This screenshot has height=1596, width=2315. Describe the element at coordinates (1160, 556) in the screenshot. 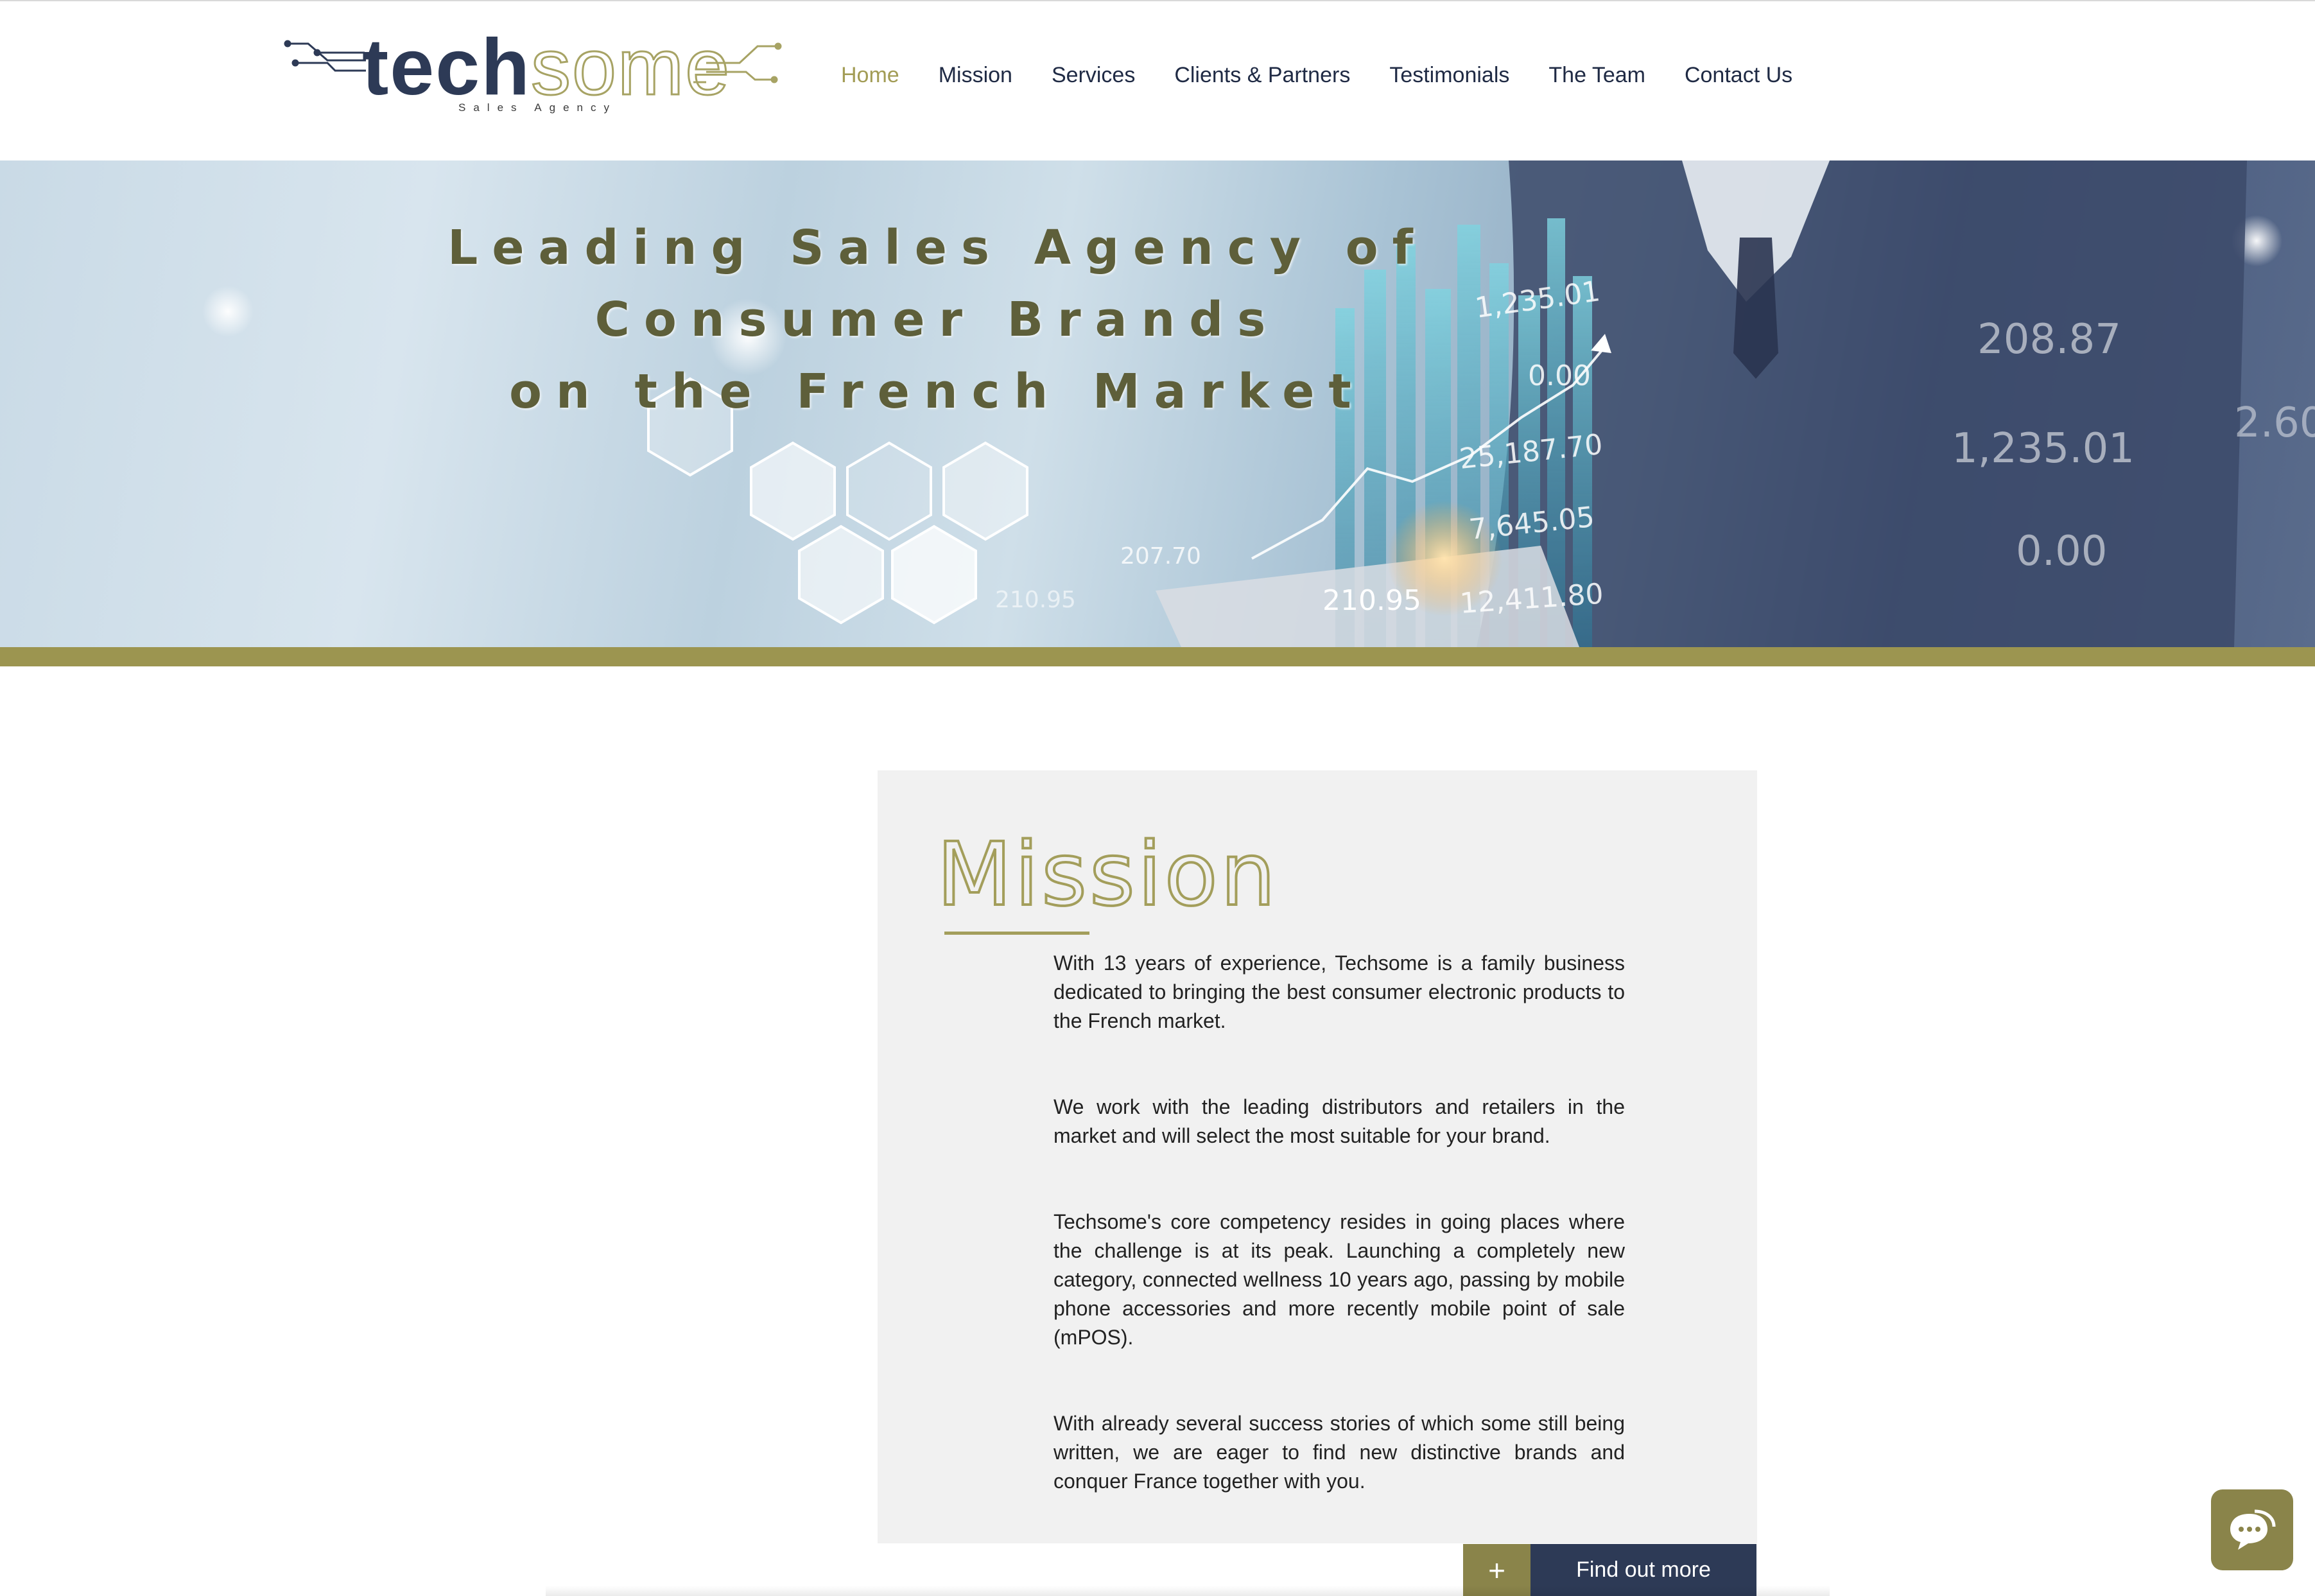

I see `hero-figure: 207.70` at that location.